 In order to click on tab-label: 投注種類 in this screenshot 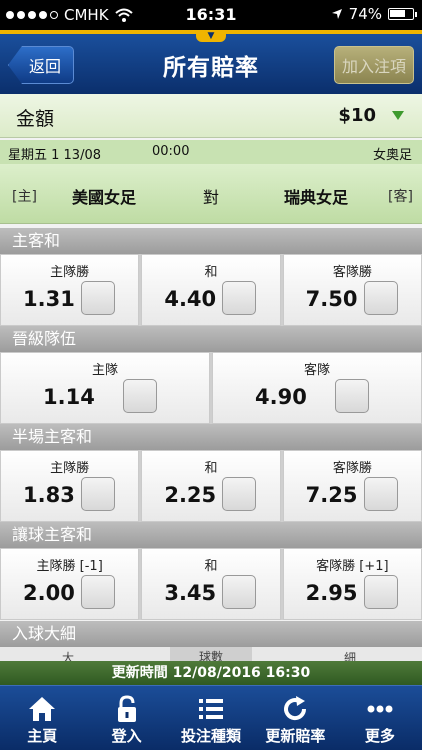, I will do `click(211, 736)`.